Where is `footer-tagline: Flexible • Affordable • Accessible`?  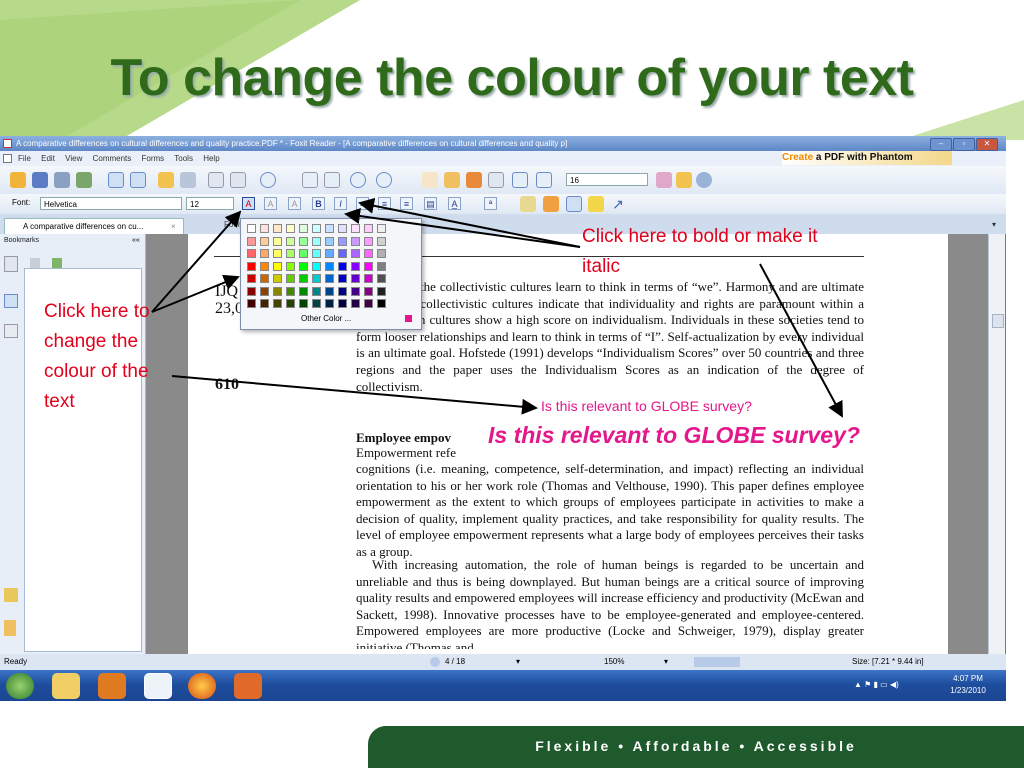 footer-tagline: Flexible • Affordable • Accessible is located at coordinates (696, 746).